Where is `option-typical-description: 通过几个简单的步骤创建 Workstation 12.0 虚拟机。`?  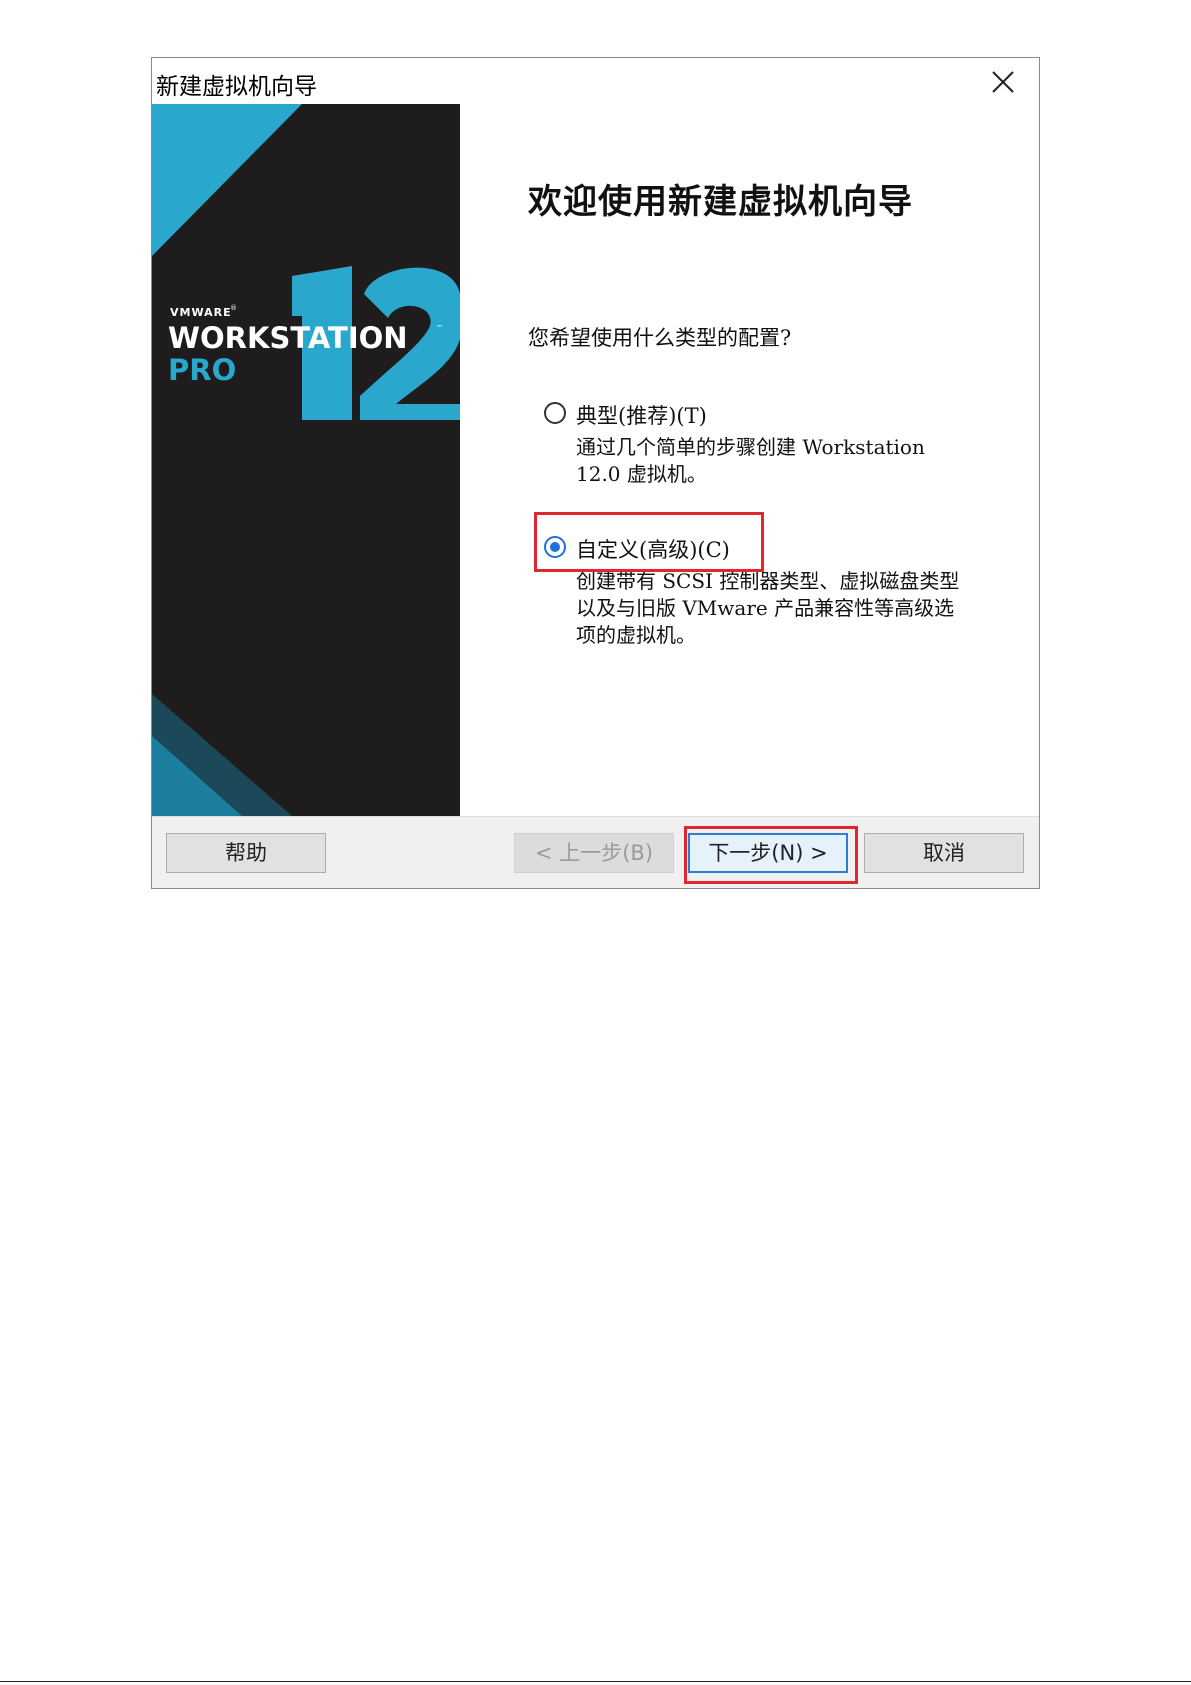 option-typical-description: 通过几个简单的步骤创建 Workstation 12.0 虚拟机。 is located at coordinates (750, 460).